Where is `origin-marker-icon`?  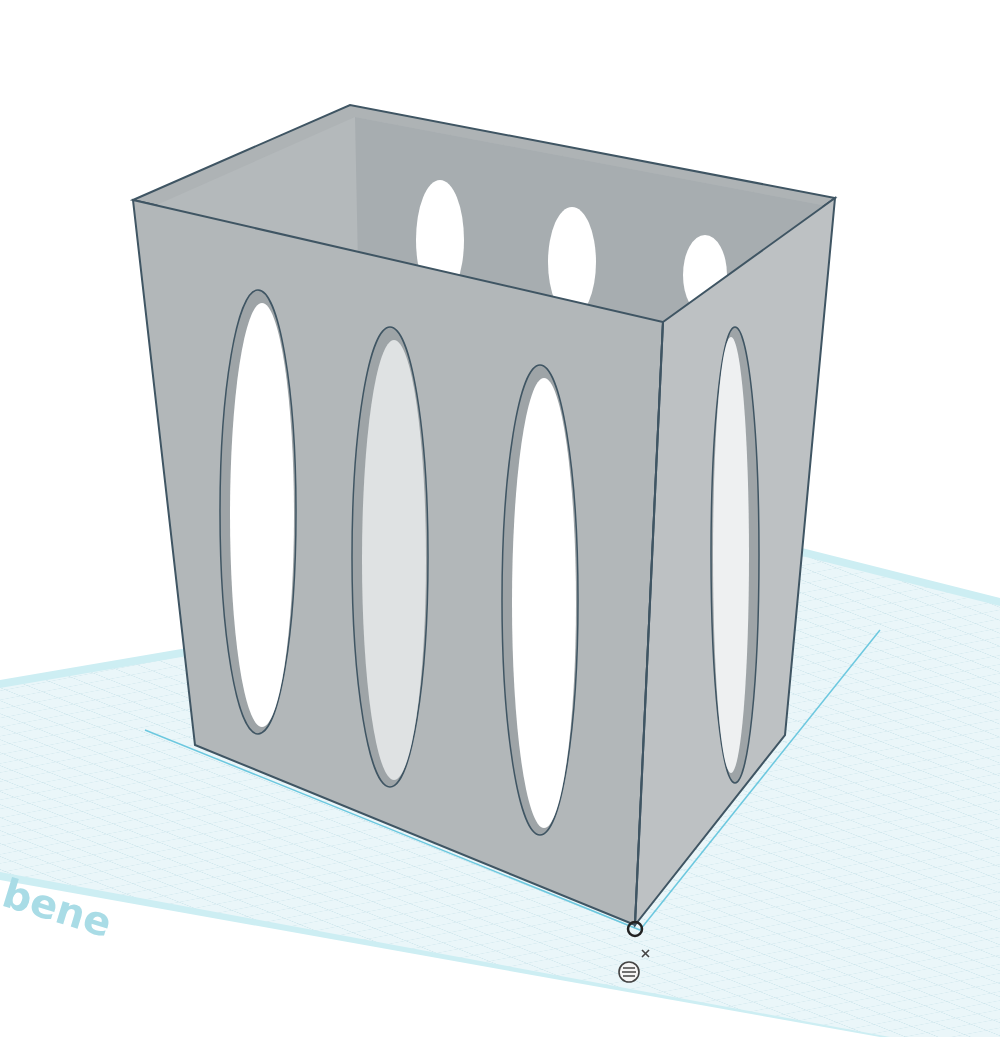
origin-marker-icon is located at coordinates (635, 929).